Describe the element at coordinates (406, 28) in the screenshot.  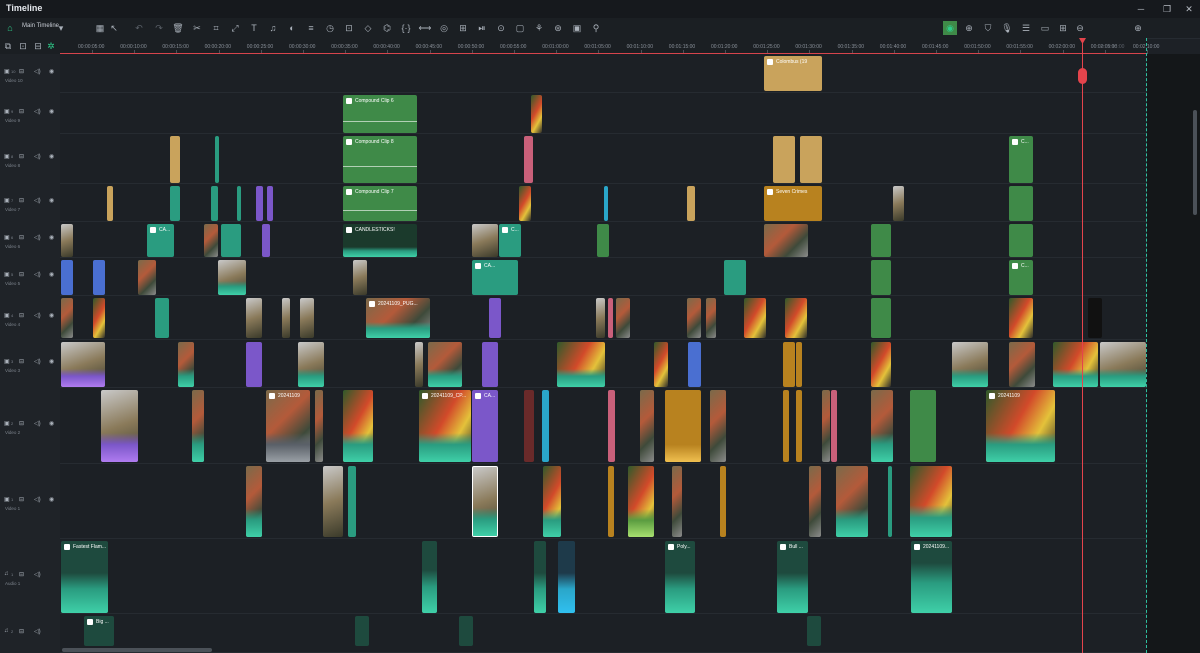
I see `split-icon: {·}` at that location.